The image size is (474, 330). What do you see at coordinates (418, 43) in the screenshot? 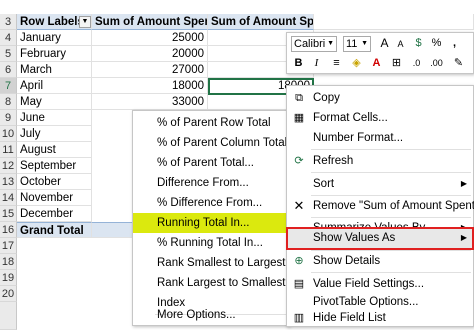
I see `currency-format-button: $` at bounding box center [418, 43].